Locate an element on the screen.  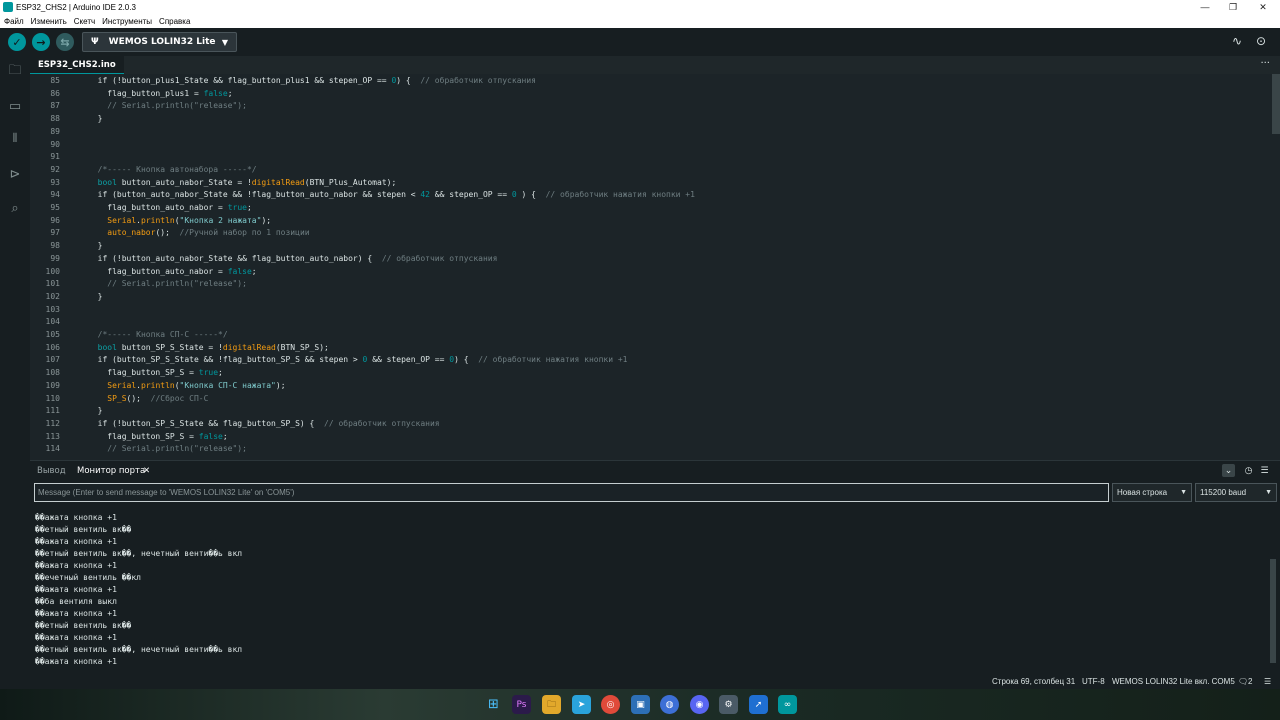
code-line: 90 is located at coordinates (650, 145).